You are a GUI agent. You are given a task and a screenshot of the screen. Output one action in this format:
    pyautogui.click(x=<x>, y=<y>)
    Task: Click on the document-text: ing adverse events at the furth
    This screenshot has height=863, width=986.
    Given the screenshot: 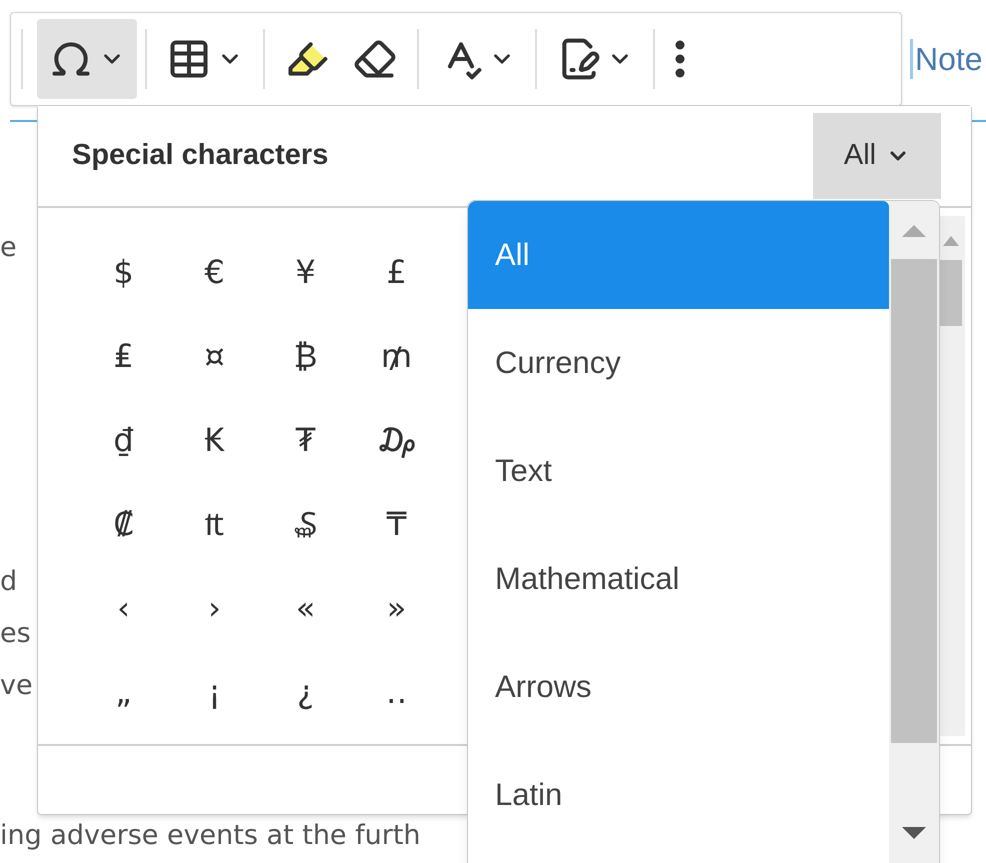 What is the action you would take?
    pyautogui.click(x=210, y=836)
    